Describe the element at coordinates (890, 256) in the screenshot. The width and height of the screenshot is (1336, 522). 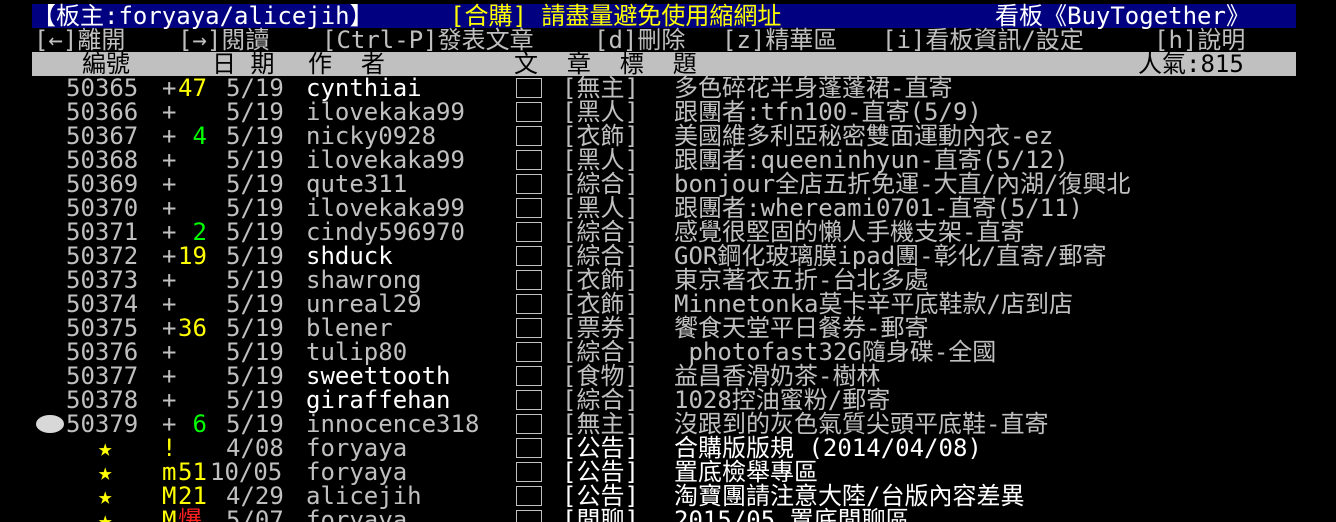
I see `article-title: GOR鋼化玻璃膜ipad團-彰化/直寄/郵寄` at that location.